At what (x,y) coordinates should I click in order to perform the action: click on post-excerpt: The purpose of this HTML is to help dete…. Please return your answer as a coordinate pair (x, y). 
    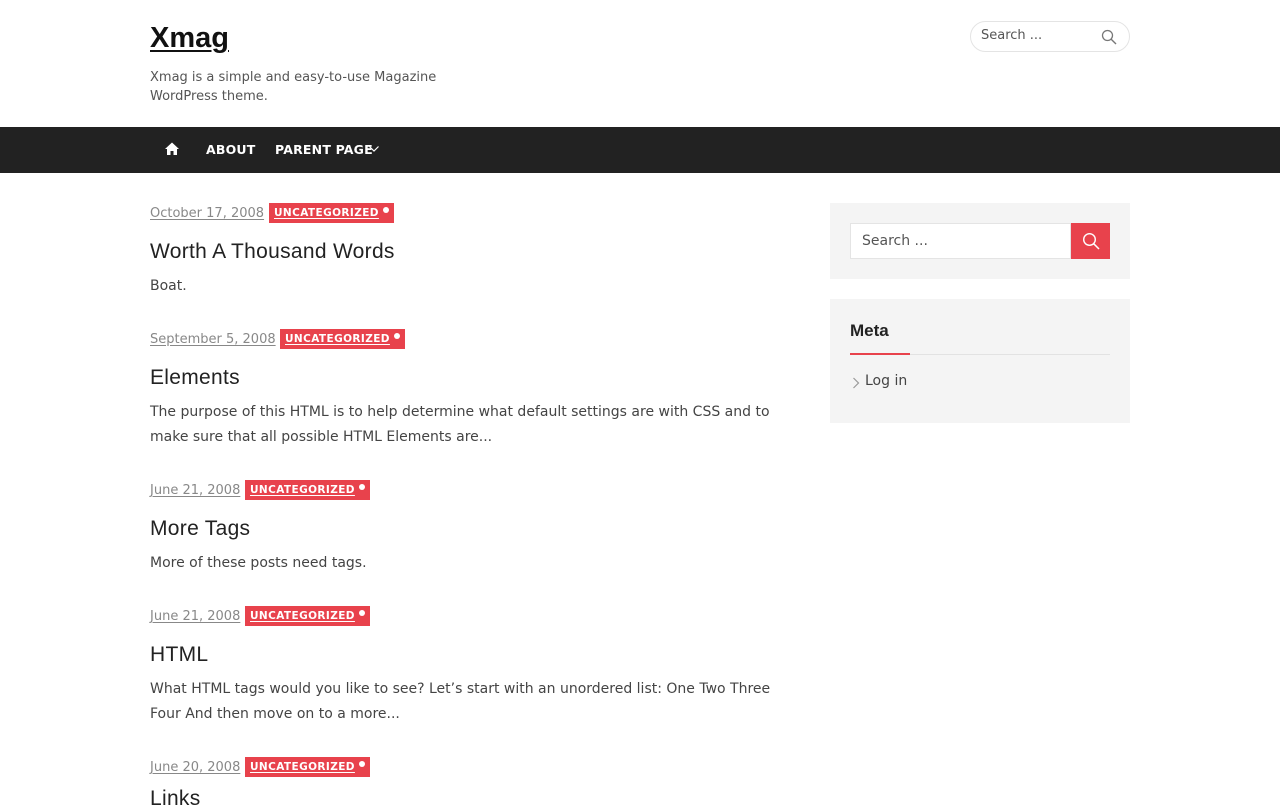
    Looking at the image, I should click on (460, 424).